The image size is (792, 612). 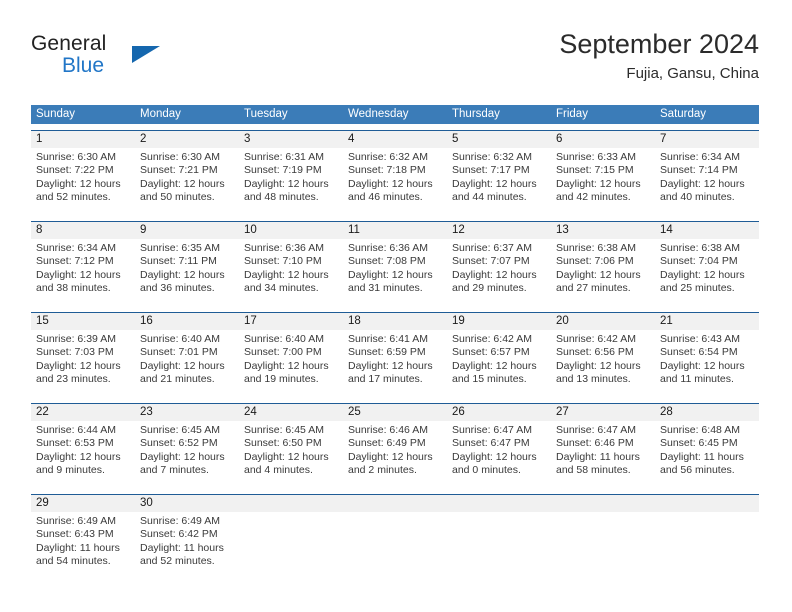 I want to click on daylight-text-line2: and 15 minutes., so click(x=489, y=379).